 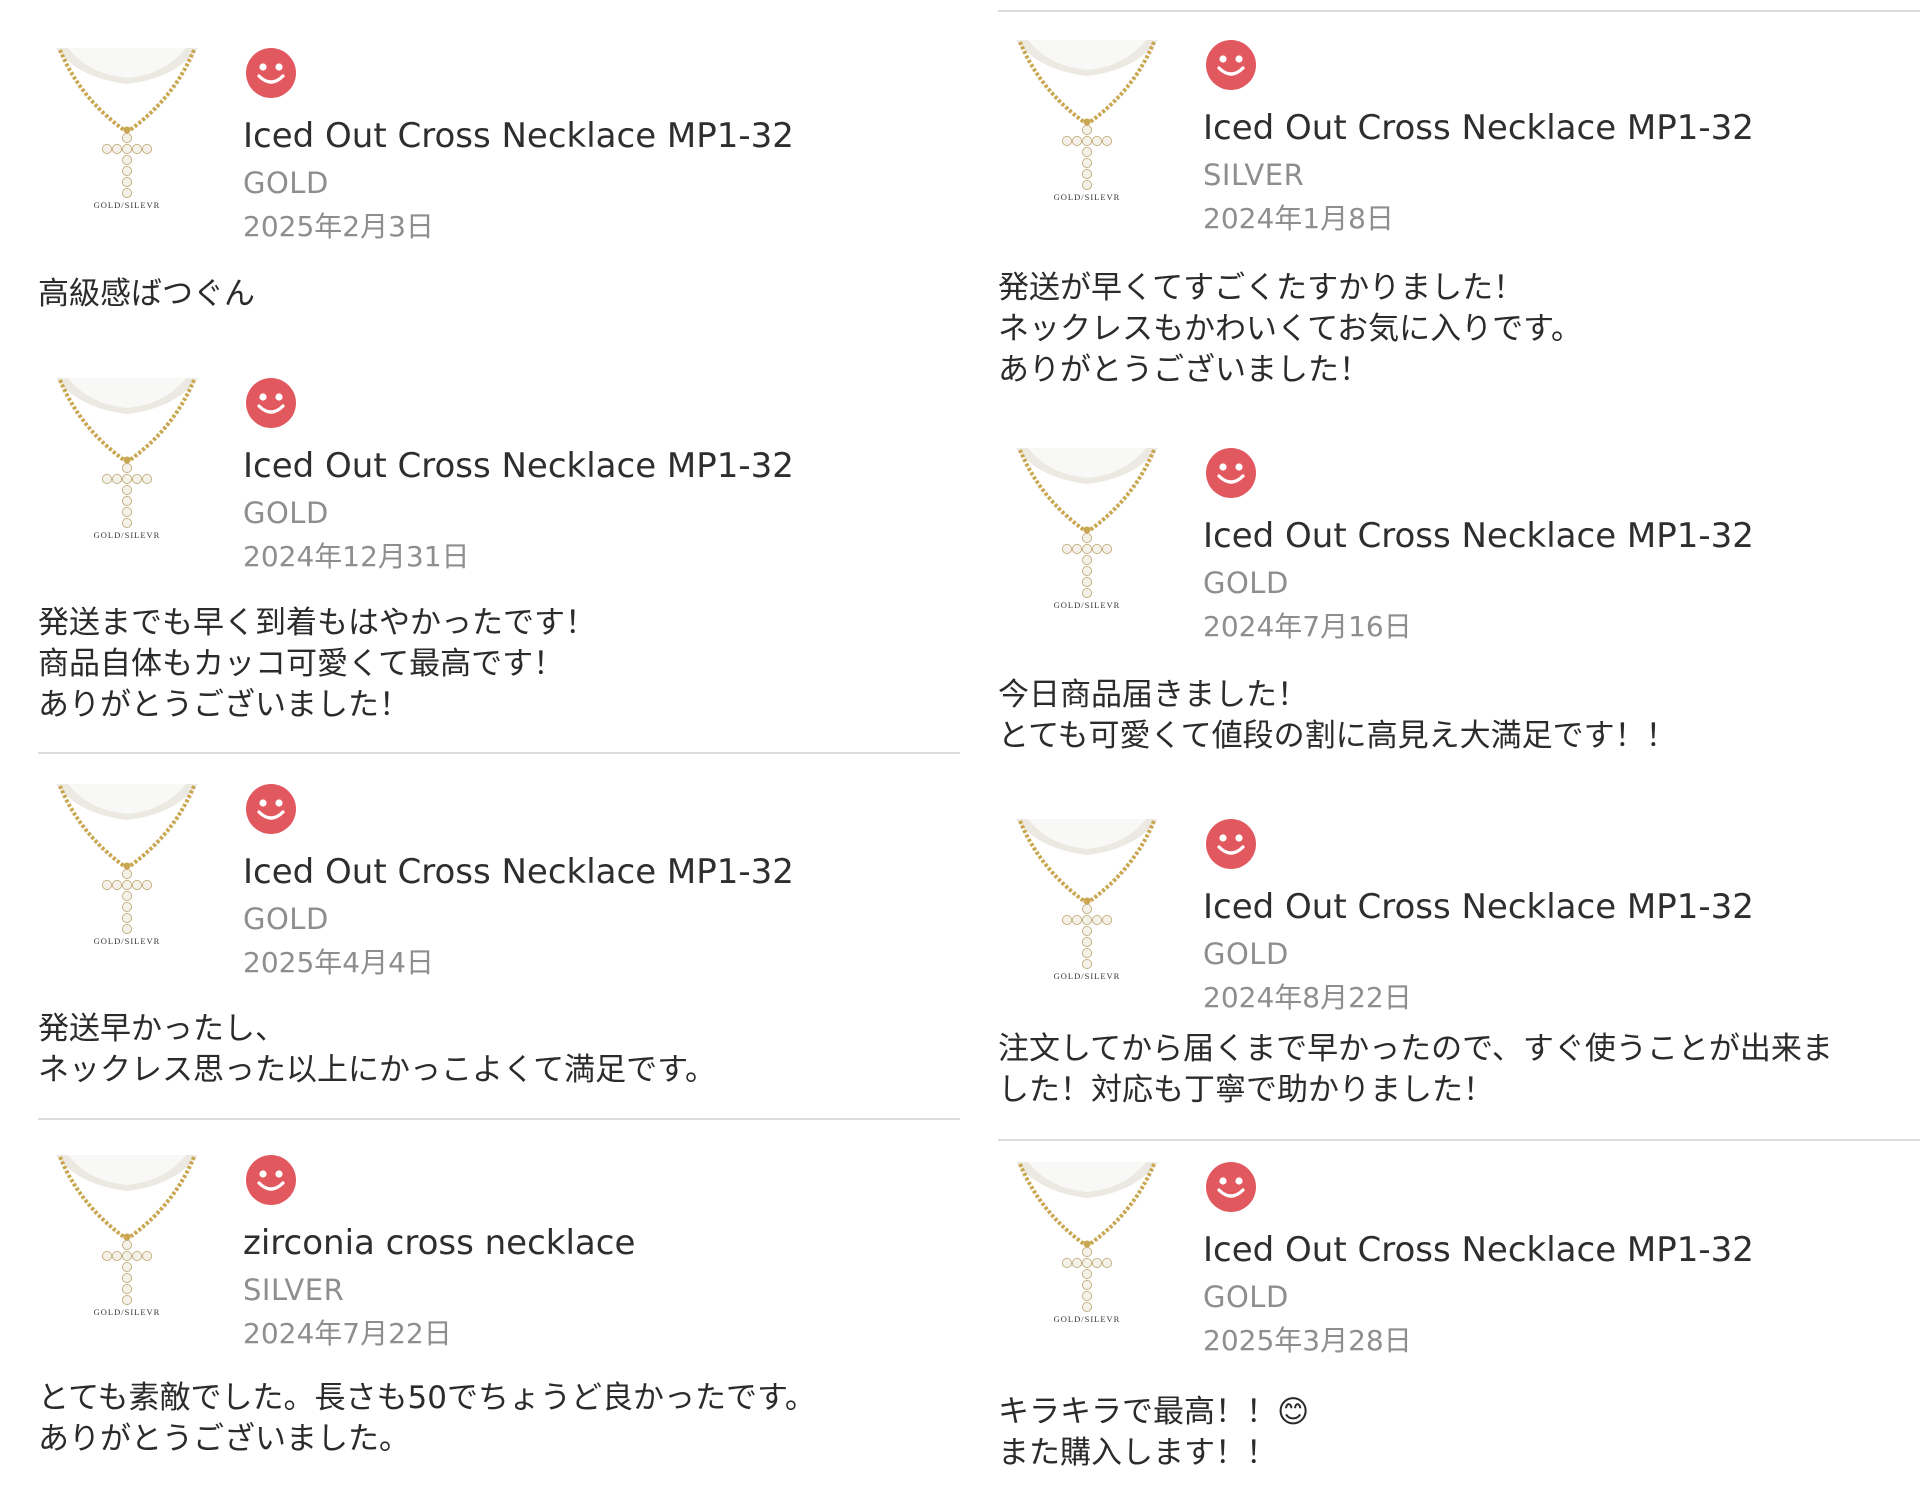 I want to click on review-date: 2024年8月22日, so click(x=1307, y=997).